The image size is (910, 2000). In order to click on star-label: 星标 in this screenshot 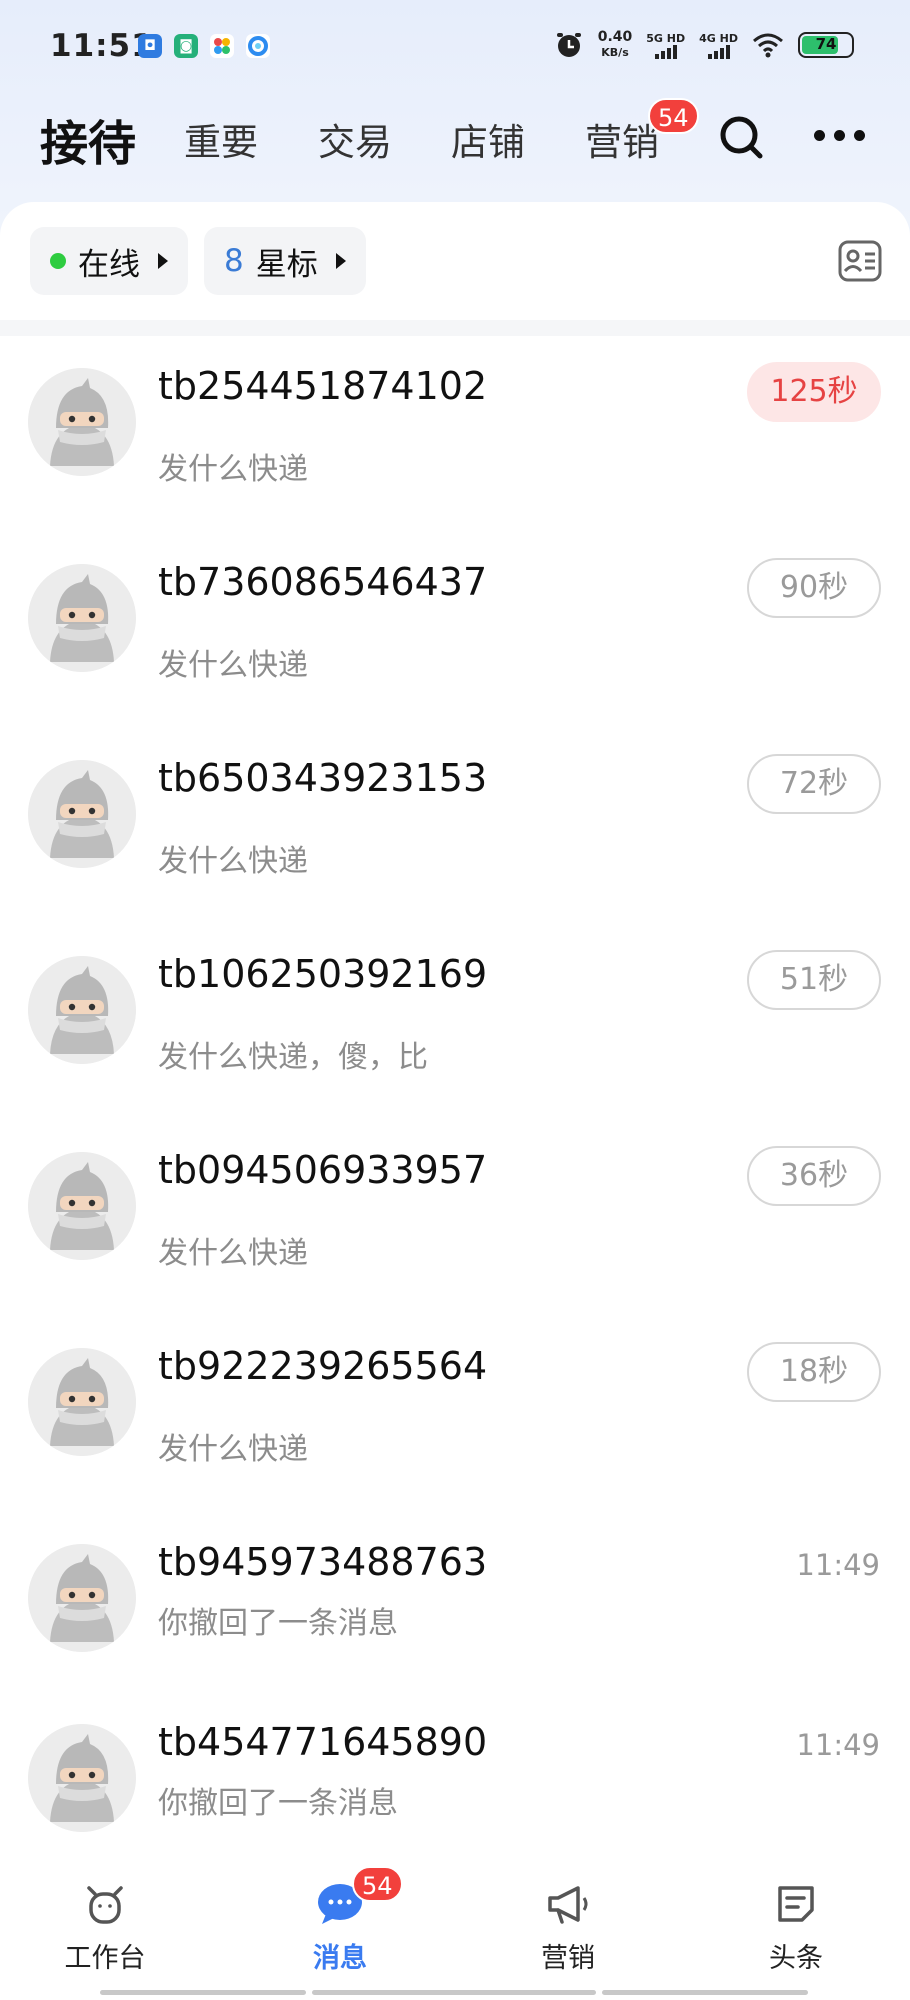, I will do `click(286, 264)`.